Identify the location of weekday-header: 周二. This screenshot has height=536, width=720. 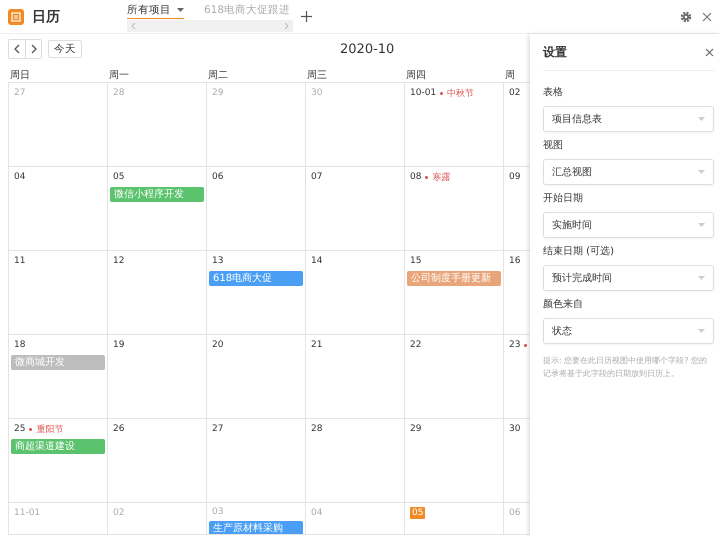
(217, 75).